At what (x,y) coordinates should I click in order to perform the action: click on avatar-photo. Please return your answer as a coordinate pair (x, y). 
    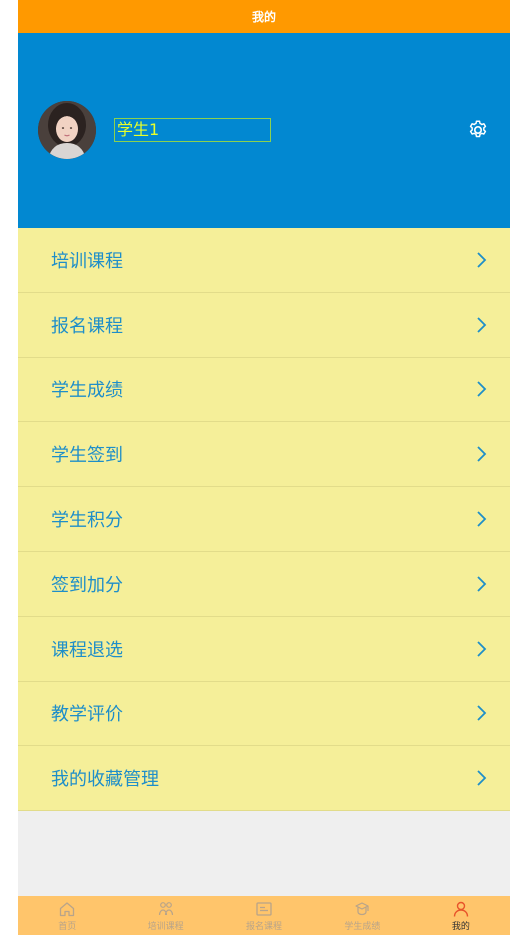
    Looking at the image, I should click on (67, 130).